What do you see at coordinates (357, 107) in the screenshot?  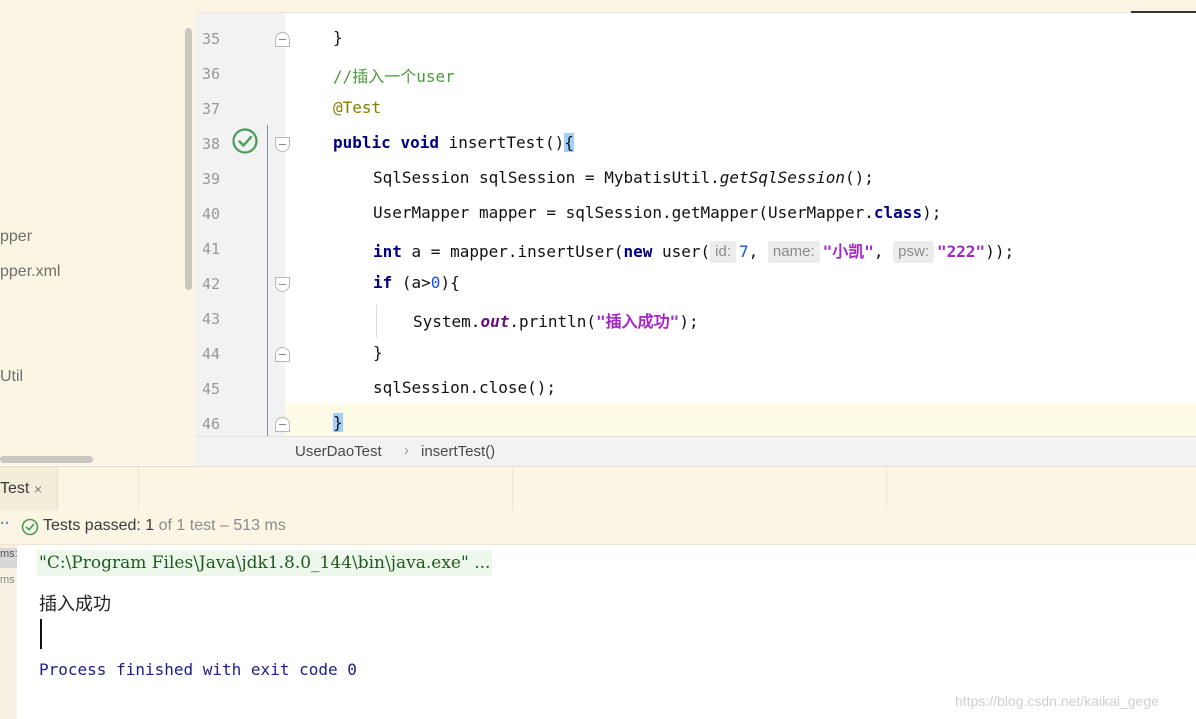 I see `code-annotation: @Test` at bounding box center [357, 107].